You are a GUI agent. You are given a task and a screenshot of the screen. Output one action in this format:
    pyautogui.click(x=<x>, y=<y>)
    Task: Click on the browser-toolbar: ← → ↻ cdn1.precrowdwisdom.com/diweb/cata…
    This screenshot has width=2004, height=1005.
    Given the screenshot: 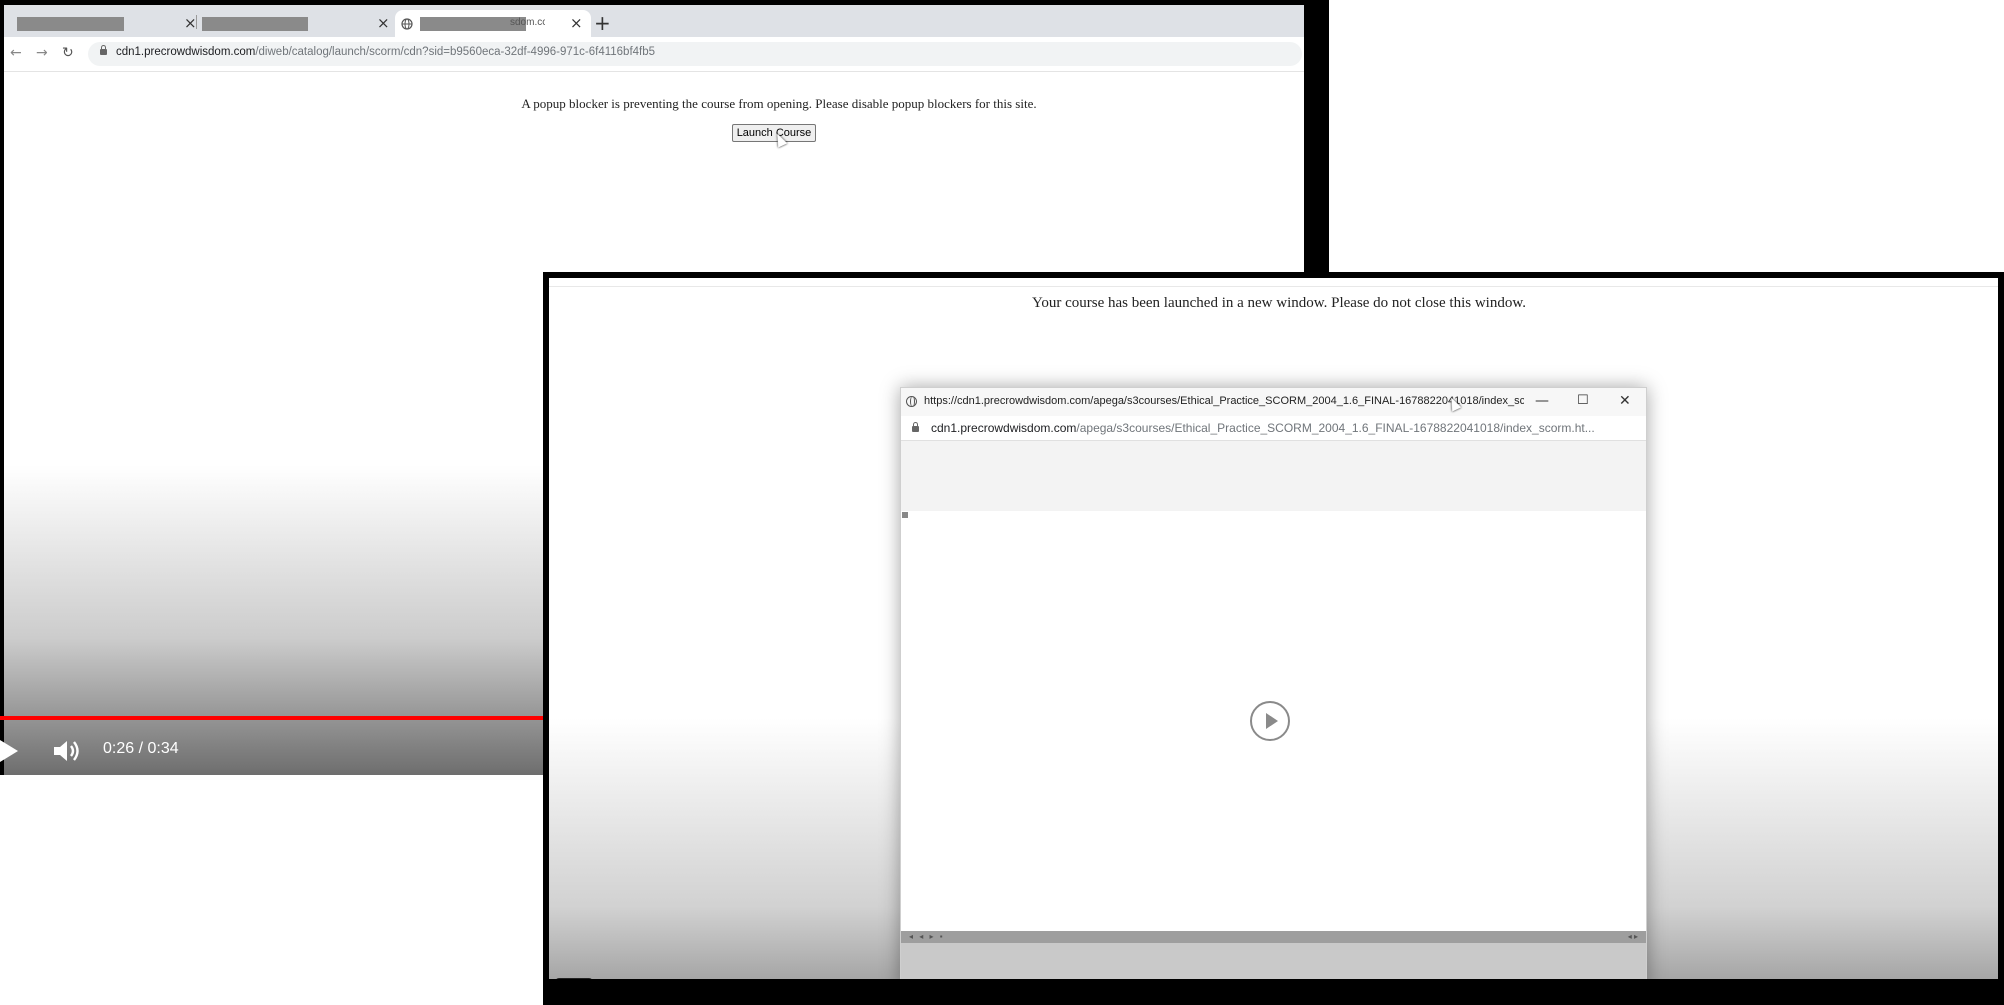 What is the action you would take?
    pyautogui.click(x=654, y=54)
    